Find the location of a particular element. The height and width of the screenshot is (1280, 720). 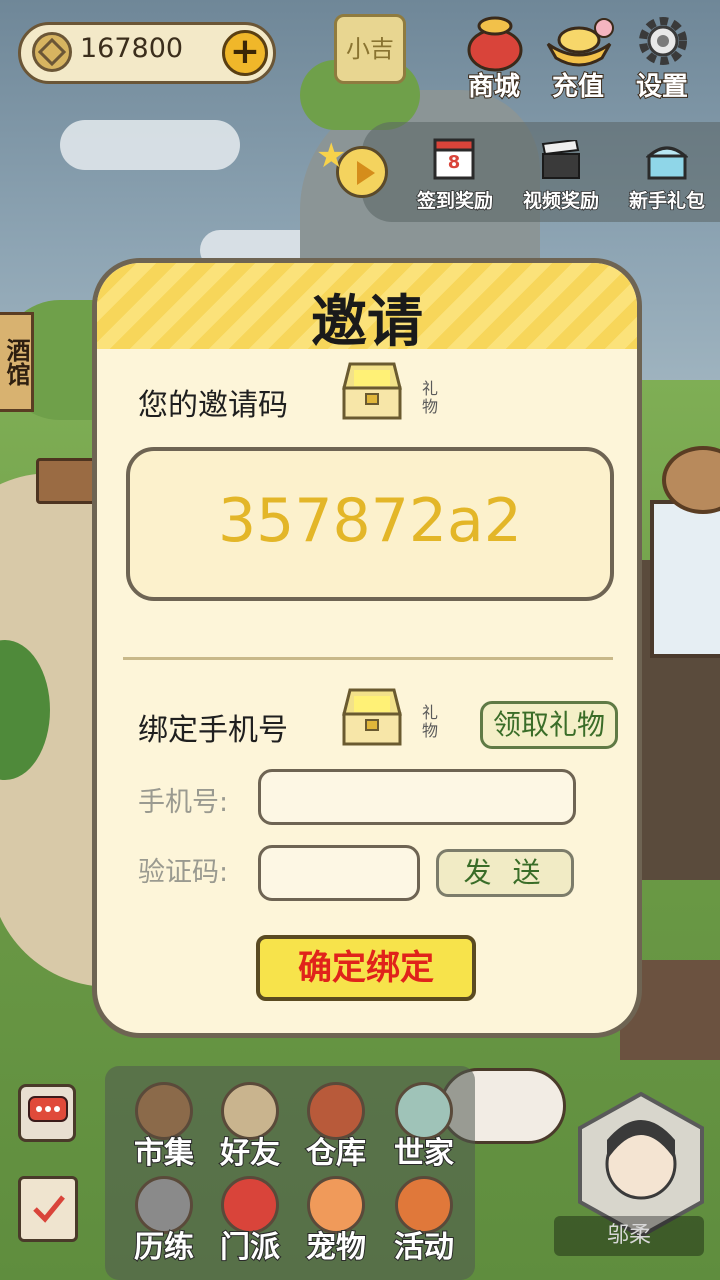

menu-item-label: 活动 is located at coordinates (424, 1247).